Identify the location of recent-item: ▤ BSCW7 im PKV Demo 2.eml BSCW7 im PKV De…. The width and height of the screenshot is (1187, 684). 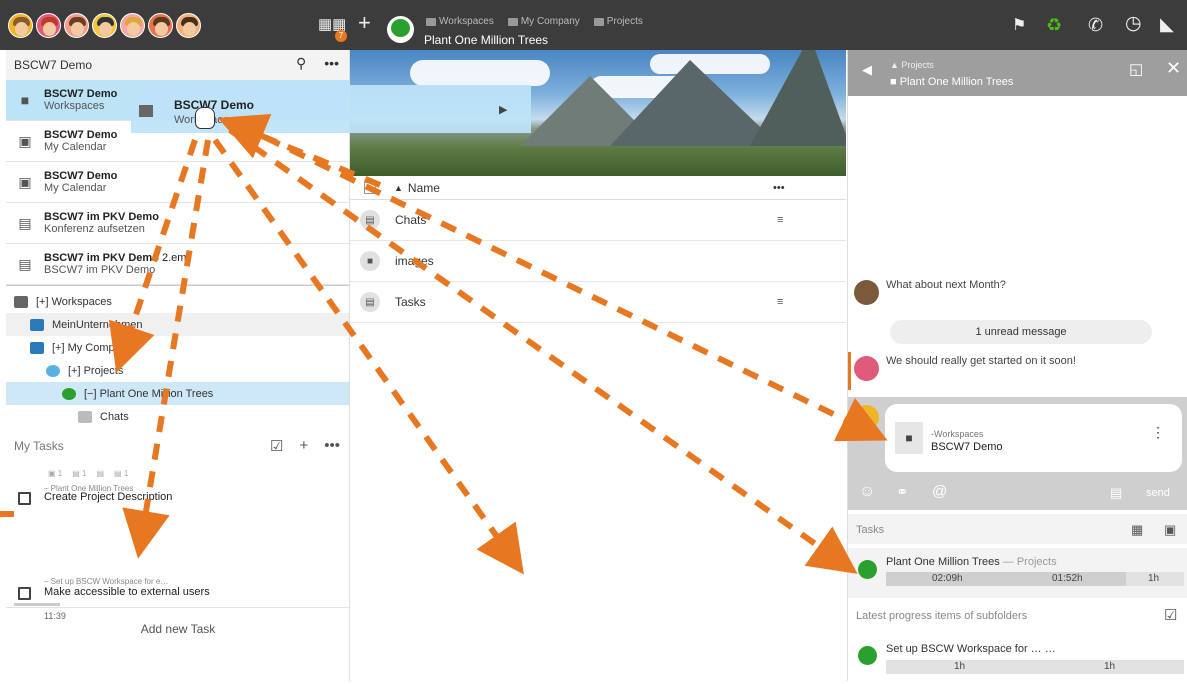
(177, 264).